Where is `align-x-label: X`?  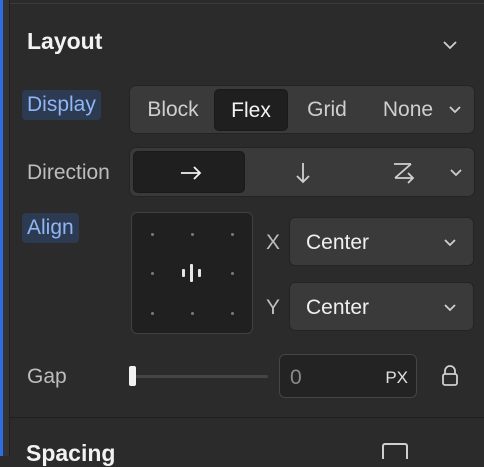
align-x-label: X is located at coordinates (273, 242).